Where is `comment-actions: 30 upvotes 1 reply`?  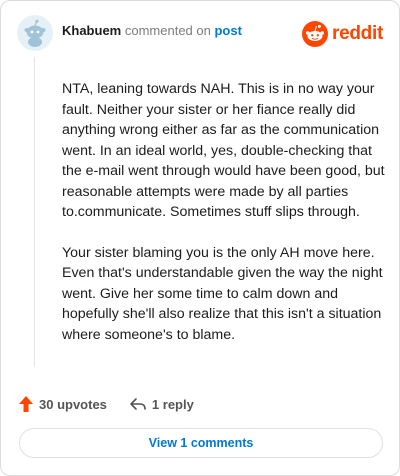
comment-actions: 30 upvotes 1 reply is located at coordinates (106, 404).